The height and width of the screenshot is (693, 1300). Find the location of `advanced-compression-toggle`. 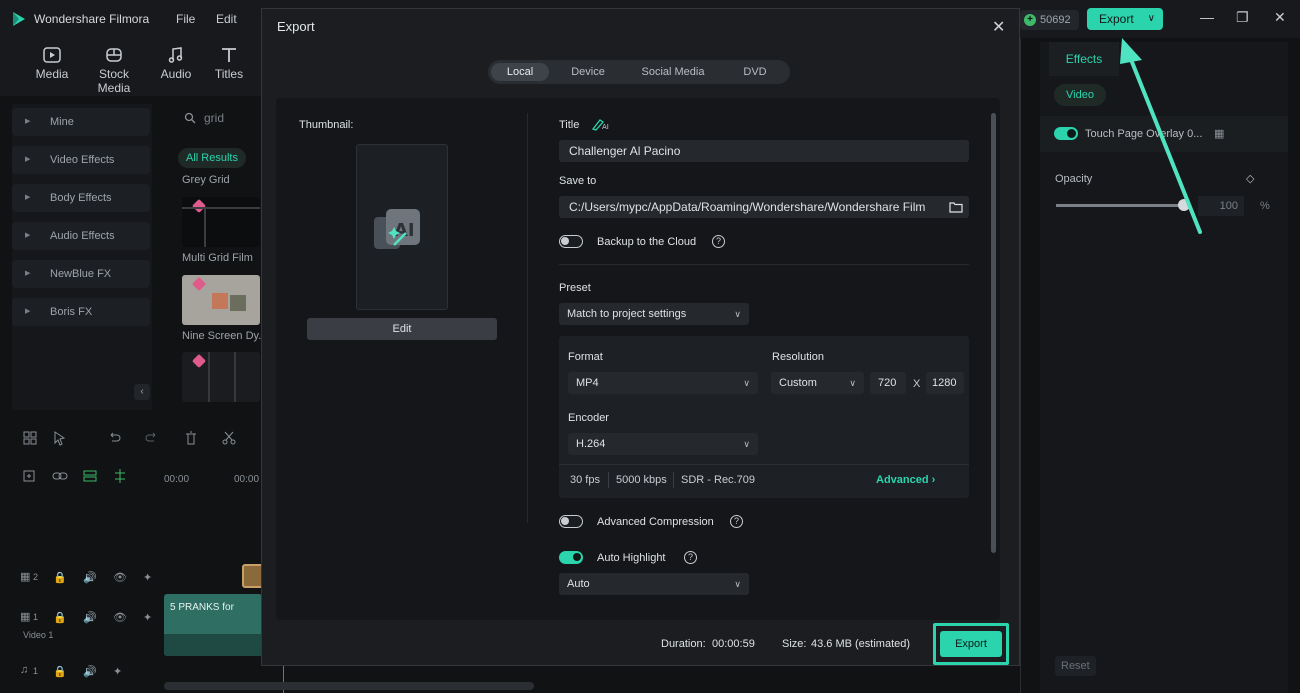

advanced-compression-toggle is located at coordinates (571, 521).